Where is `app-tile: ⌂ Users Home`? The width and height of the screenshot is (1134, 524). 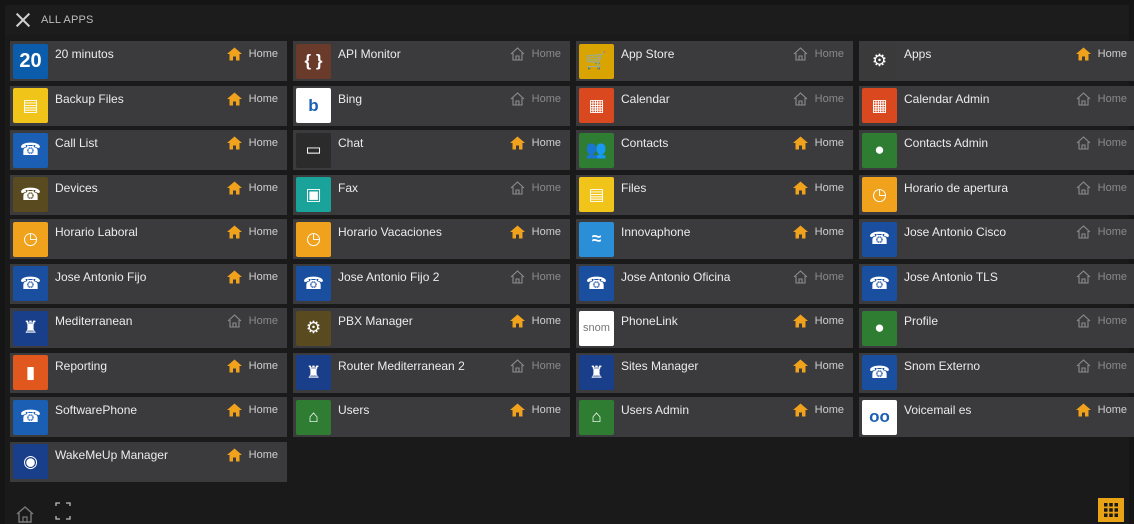 app-tile: ⌂ Users Home is located at coordinates (431, 417).